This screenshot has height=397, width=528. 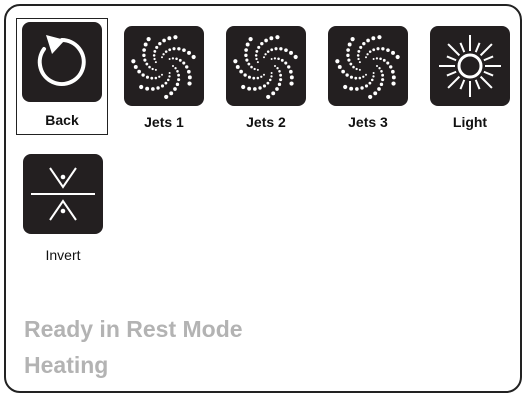 I want to click on jets-1-button: Jets 1, so click(x=164, y=78).